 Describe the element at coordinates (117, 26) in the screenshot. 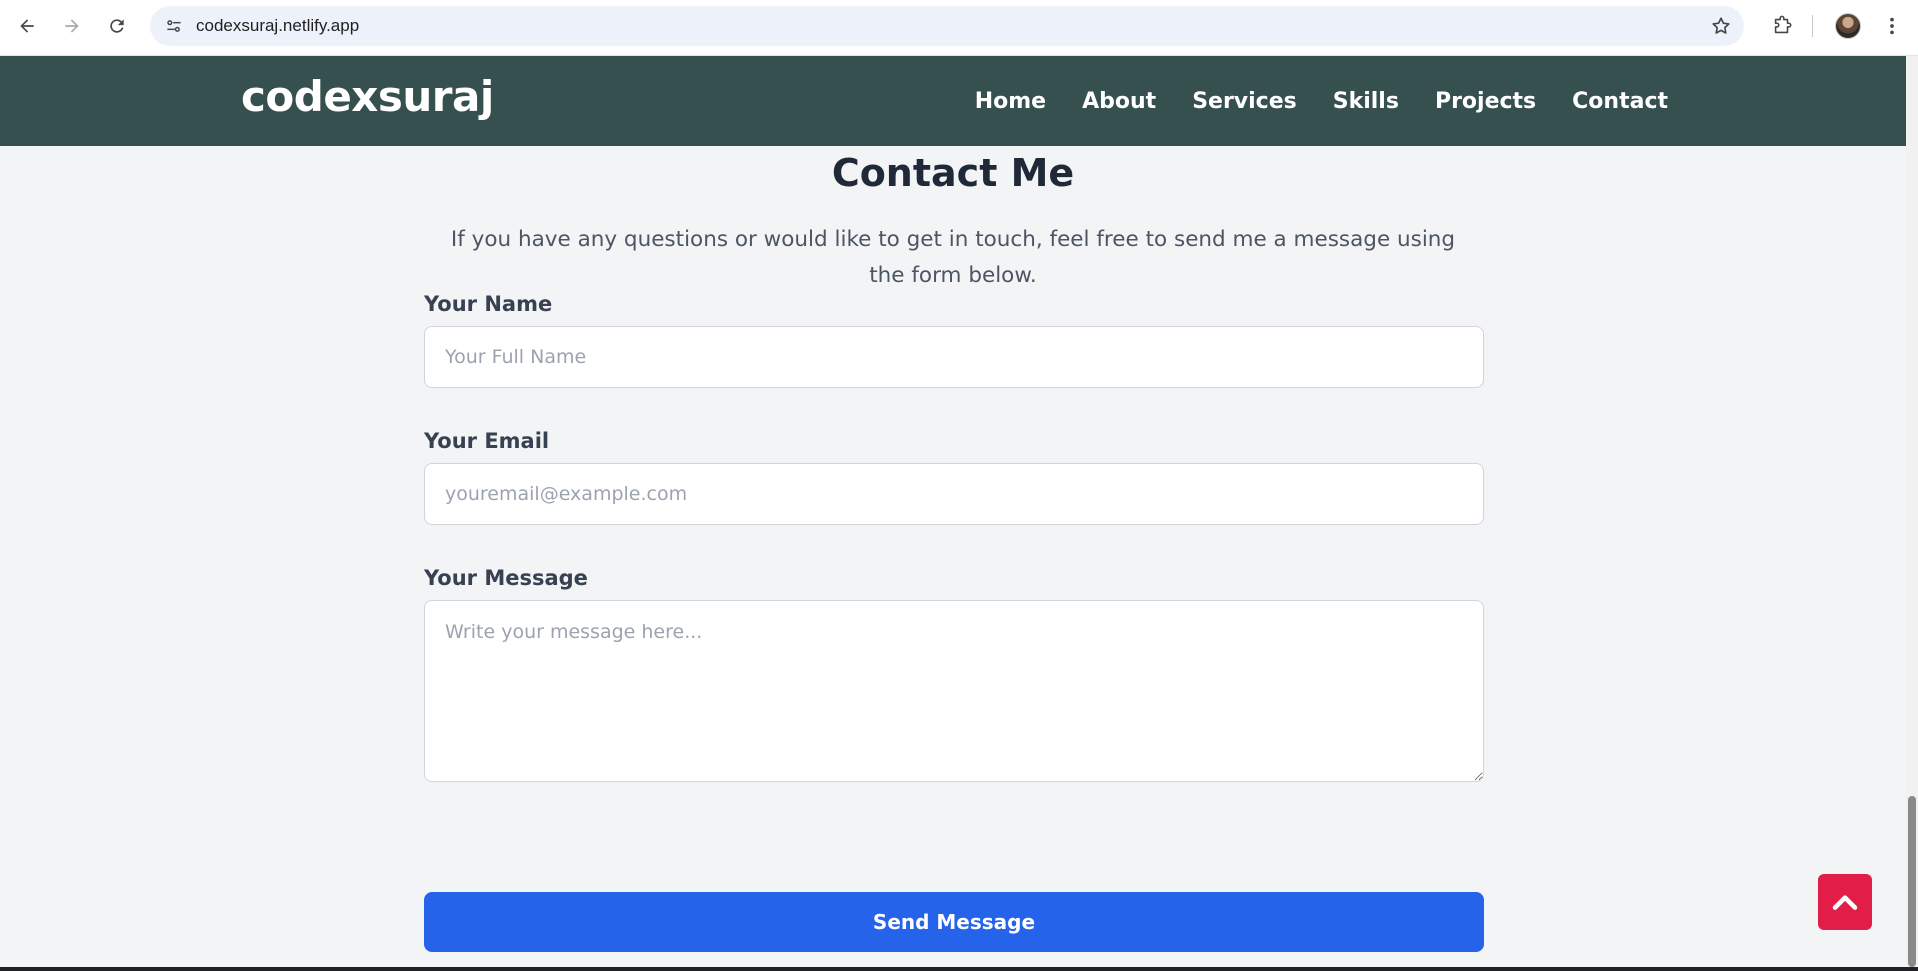

I see `reload-icon` at that location.